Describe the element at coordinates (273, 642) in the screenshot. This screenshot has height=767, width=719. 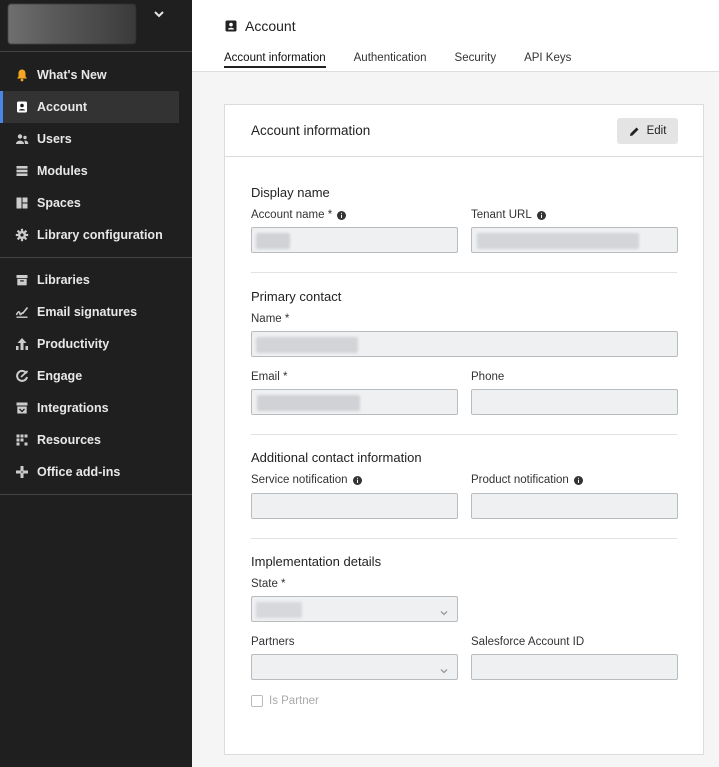
I see `partners-label: Partners` at that location.